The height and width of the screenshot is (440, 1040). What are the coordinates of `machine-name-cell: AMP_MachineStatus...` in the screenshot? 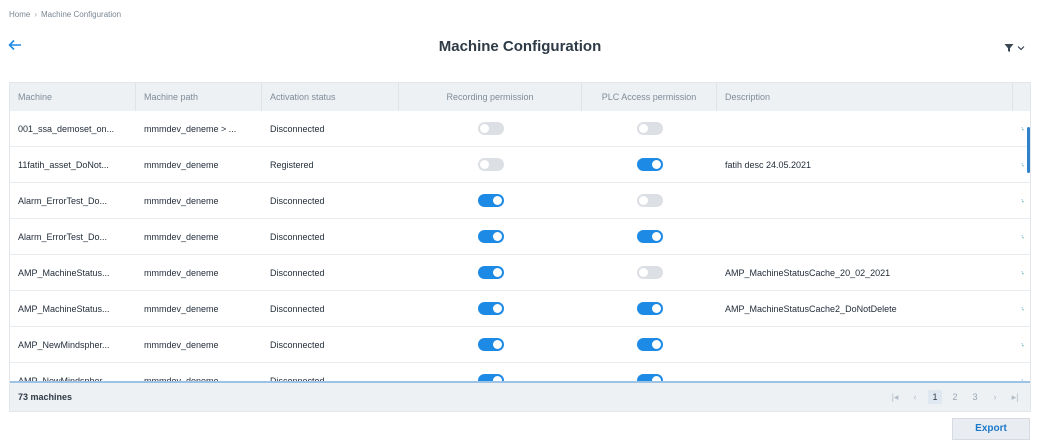 It's located at (64, 272).